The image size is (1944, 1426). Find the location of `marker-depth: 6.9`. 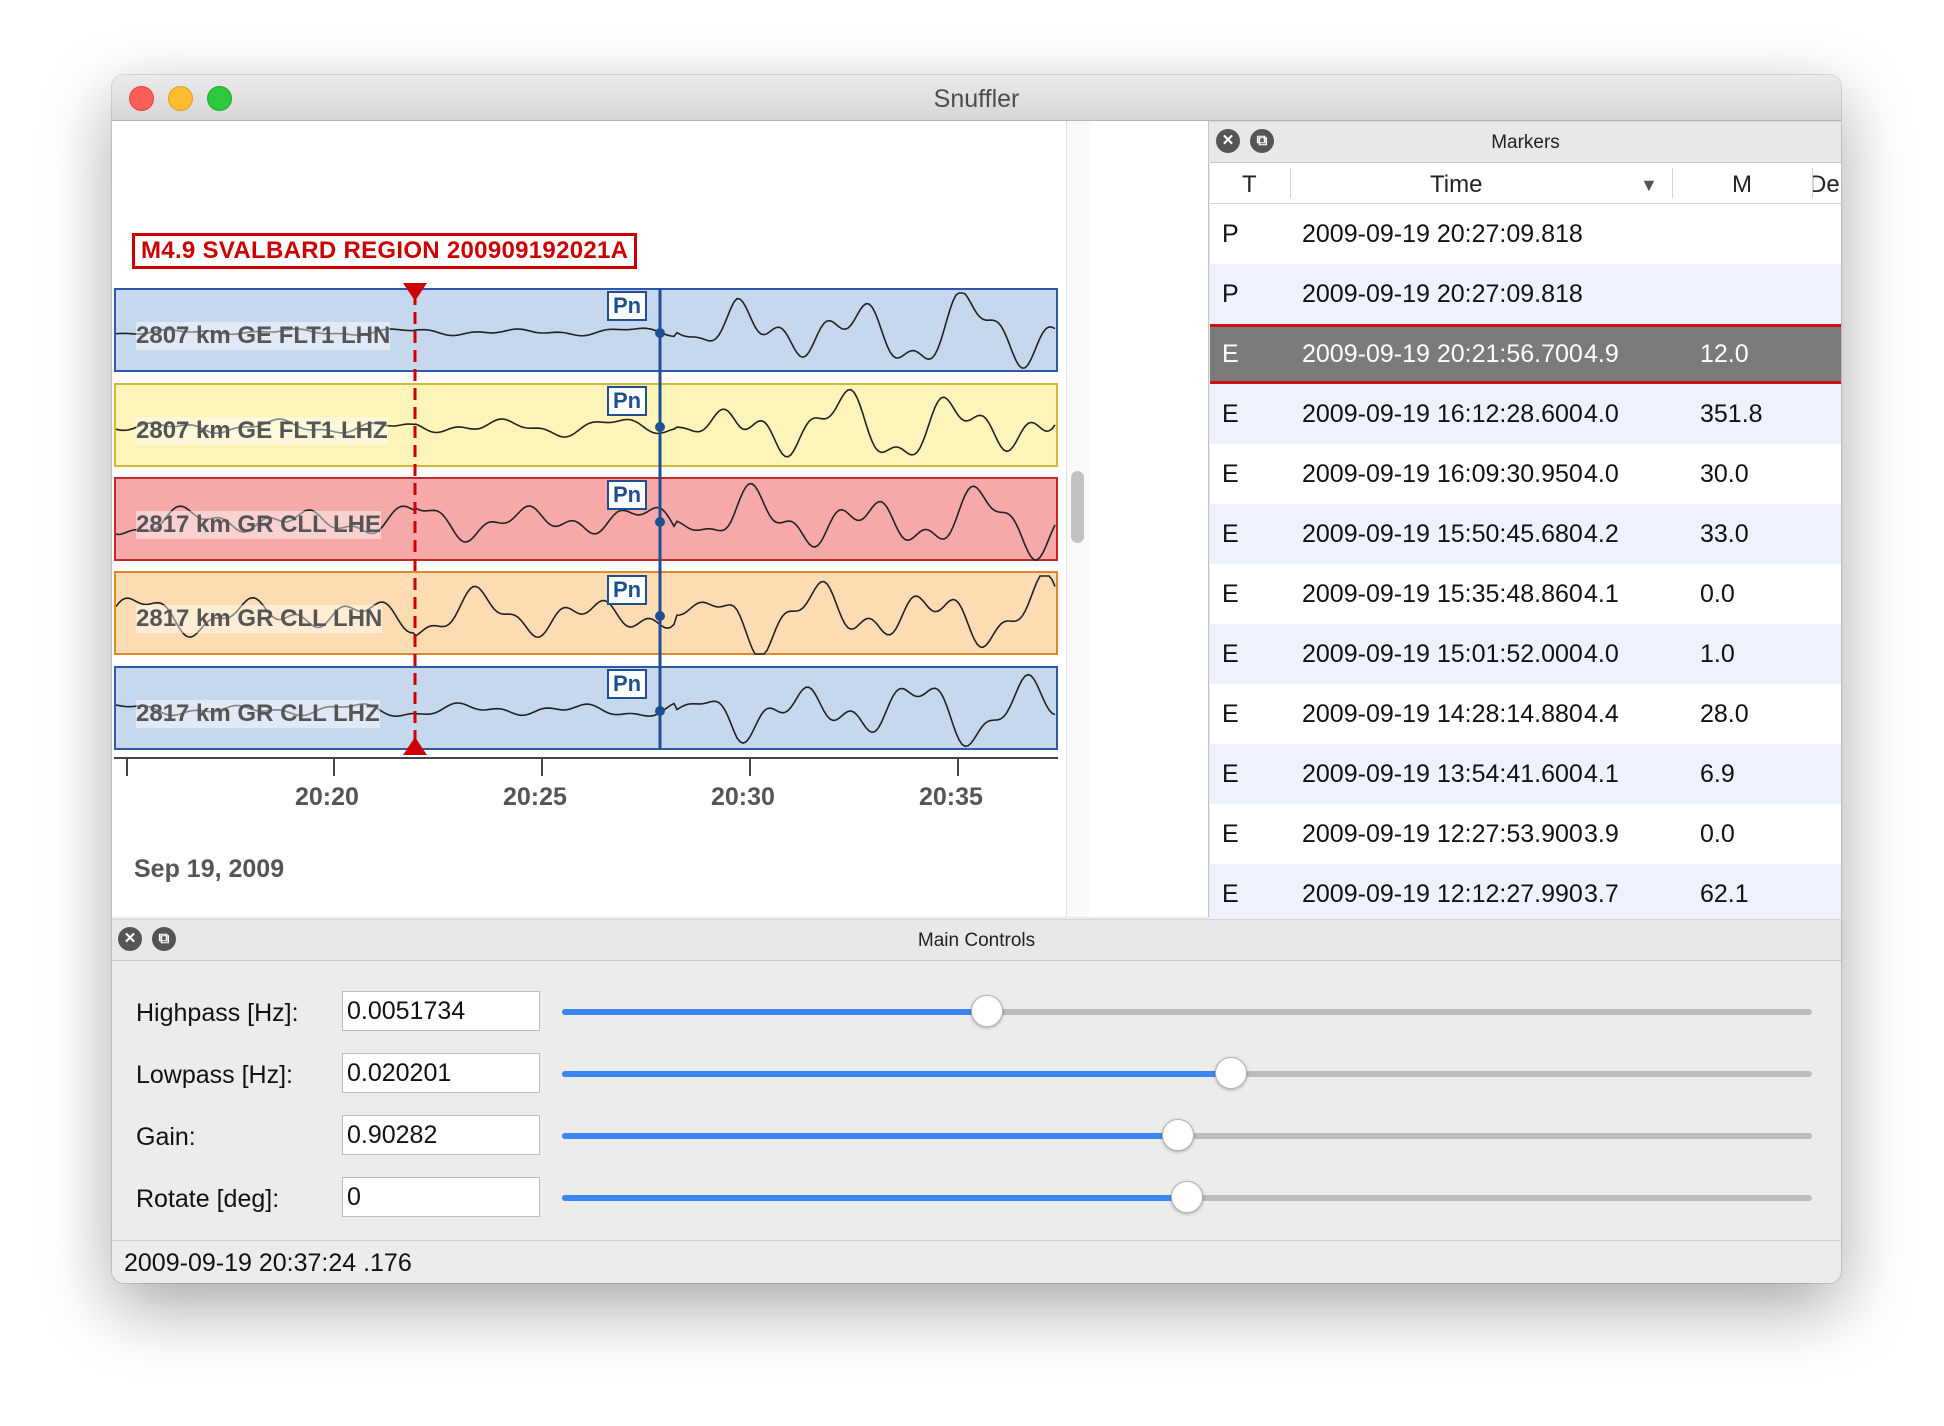

marker-depth: 6.9 is located at coordinates (1717, 774).